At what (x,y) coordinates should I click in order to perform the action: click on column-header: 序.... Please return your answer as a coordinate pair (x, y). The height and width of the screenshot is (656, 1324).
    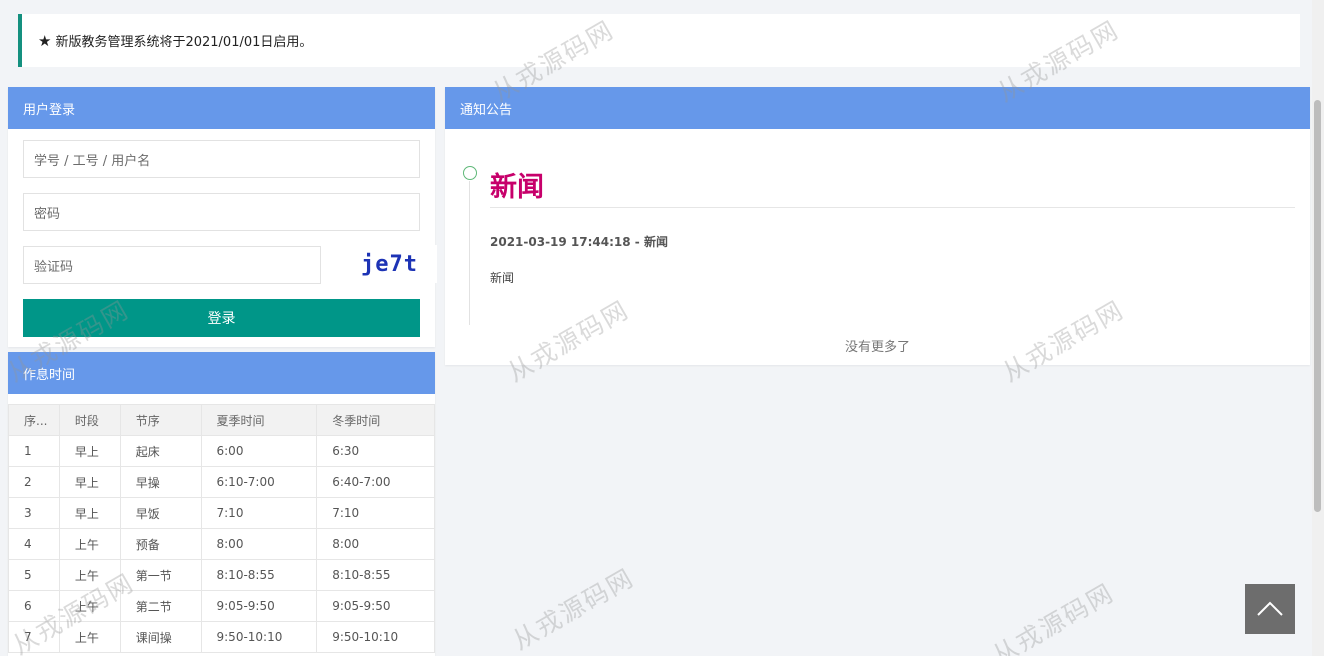
    Looking at the image, I should click on (34, 420).